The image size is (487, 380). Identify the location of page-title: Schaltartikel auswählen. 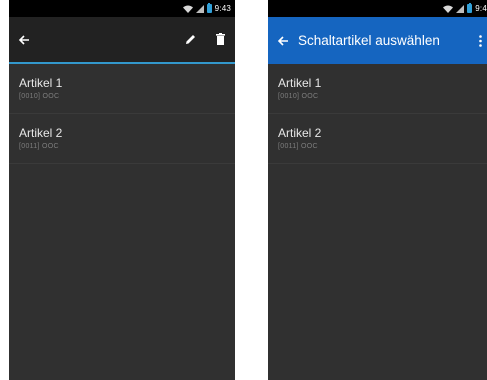
(369, 40).